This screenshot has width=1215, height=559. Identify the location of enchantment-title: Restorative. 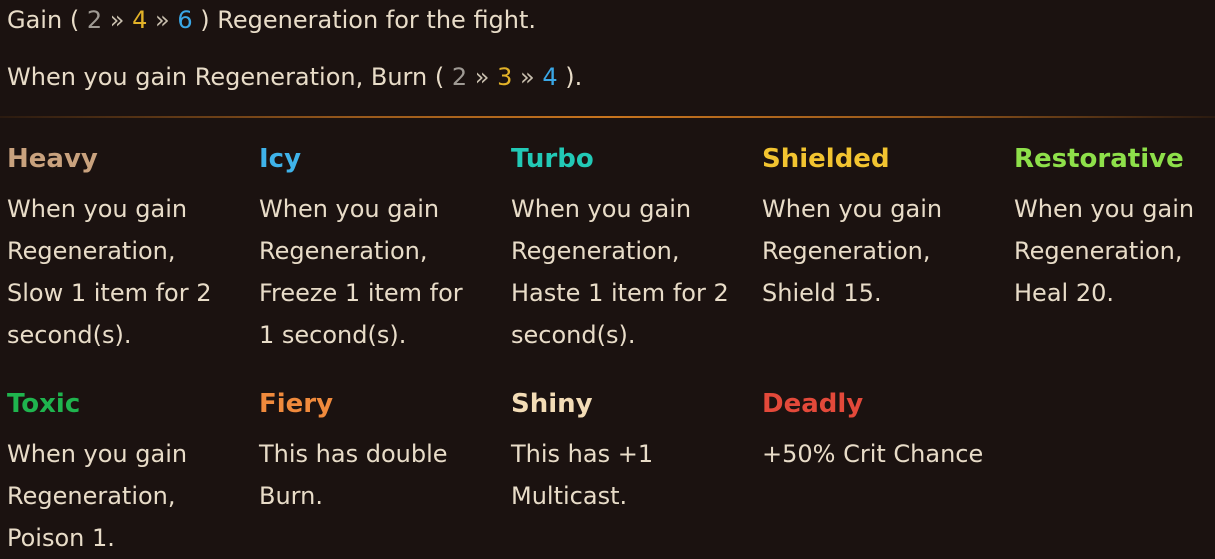
(1099, 159).